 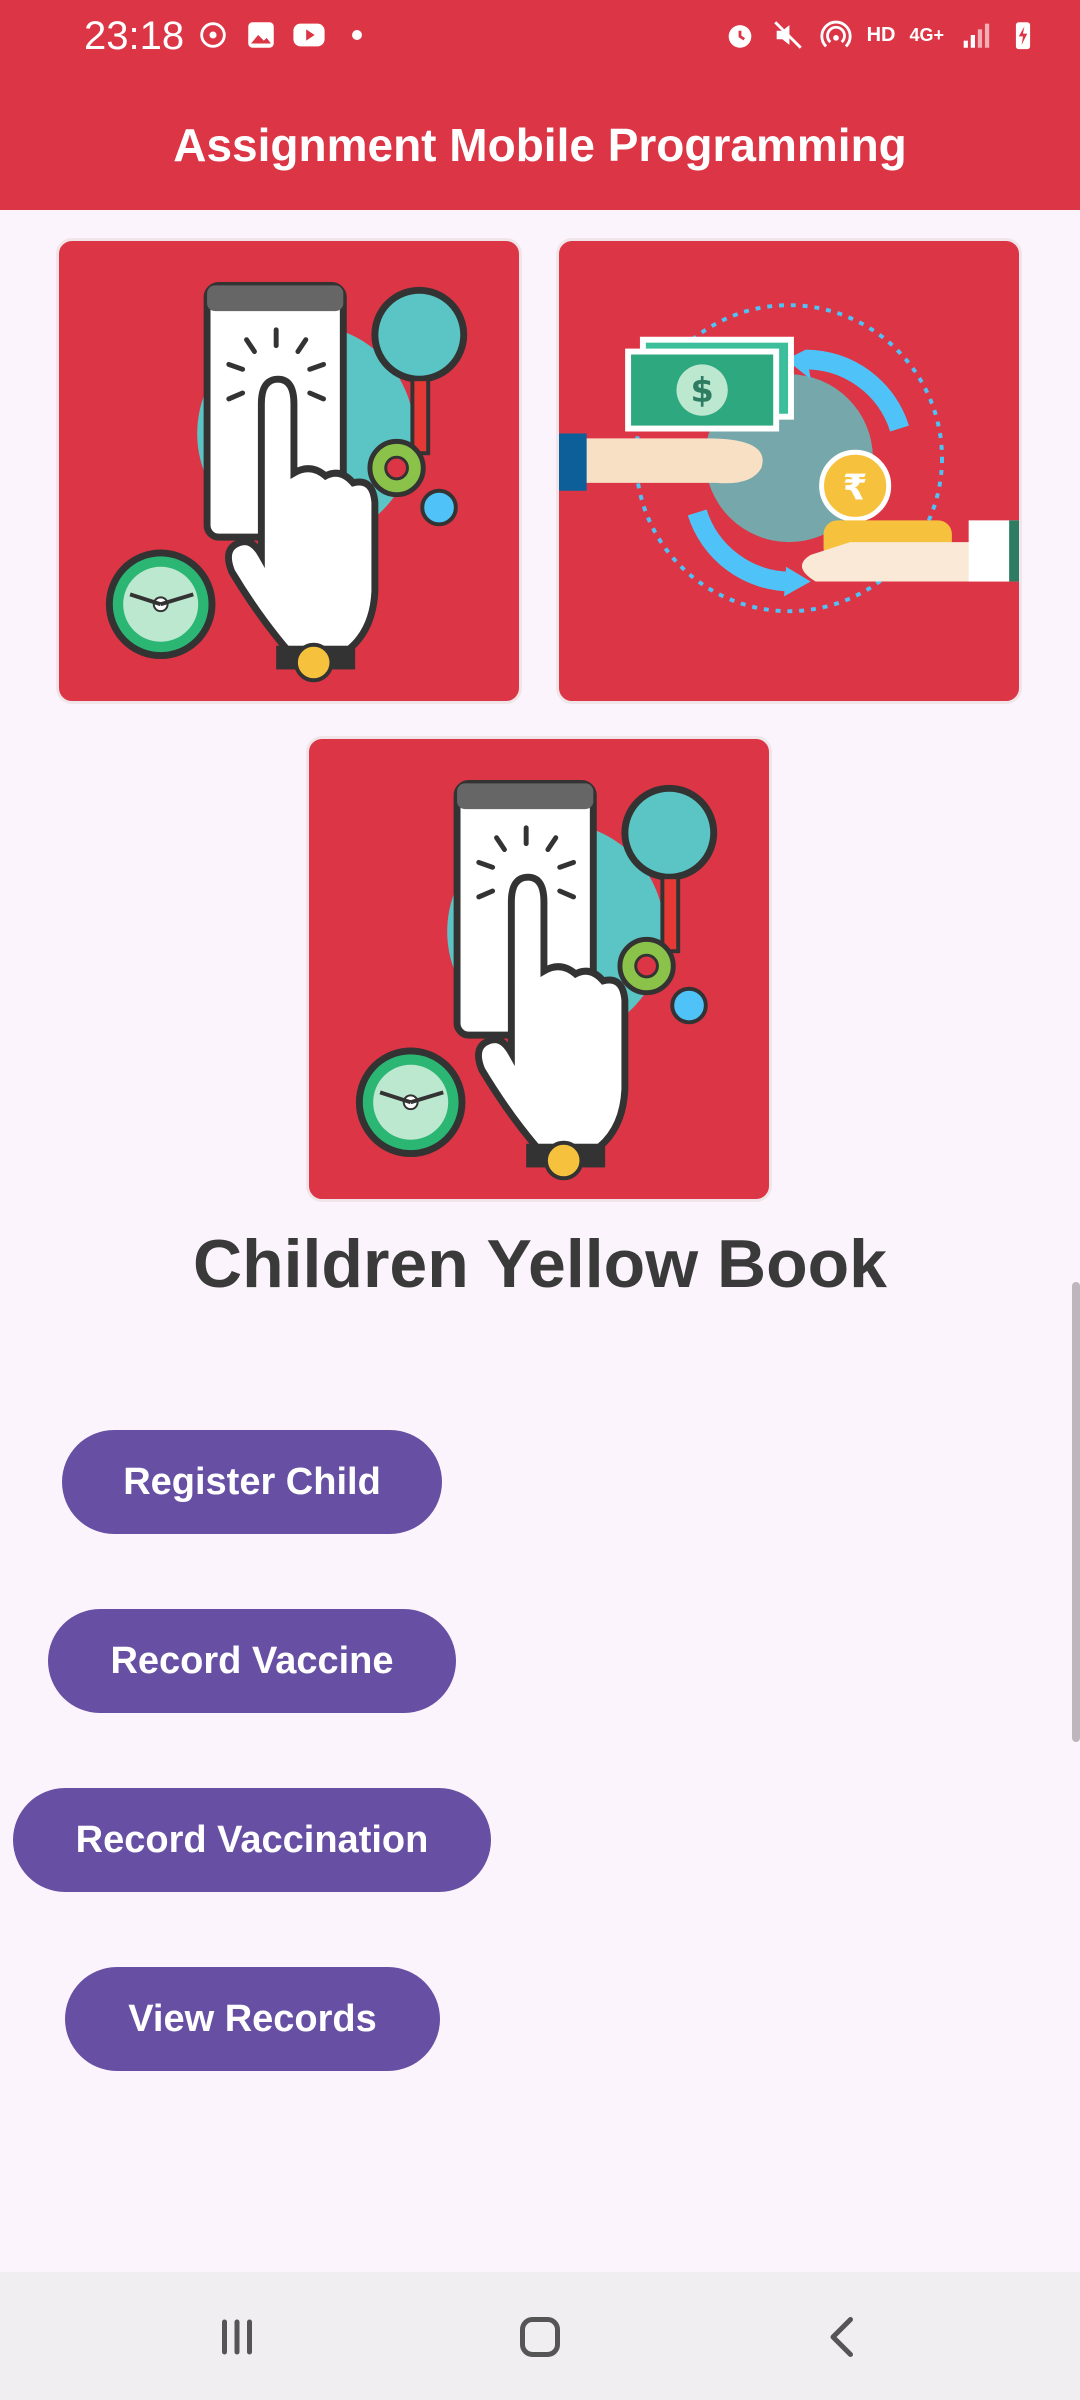 I want to click on money-exchange-illustration-image: $ ₹, so click(x=789, y=471).